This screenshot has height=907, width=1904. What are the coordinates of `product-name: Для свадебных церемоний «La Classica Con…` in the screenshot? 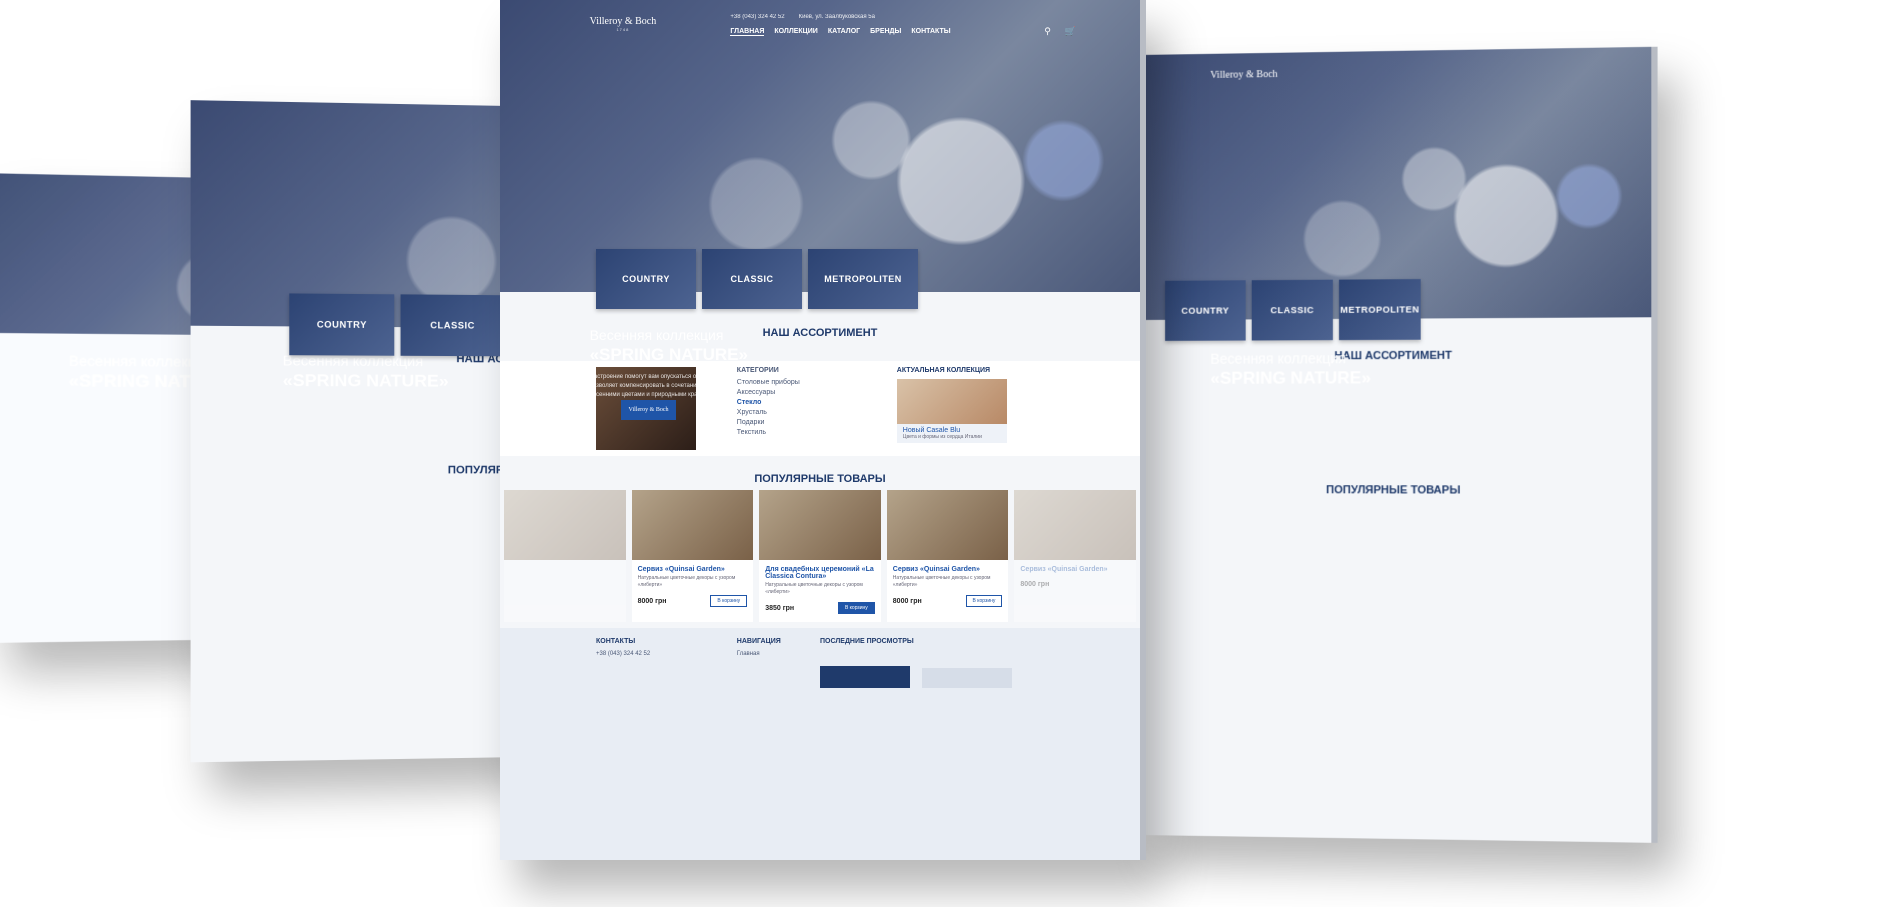 It's located at (820, 571).